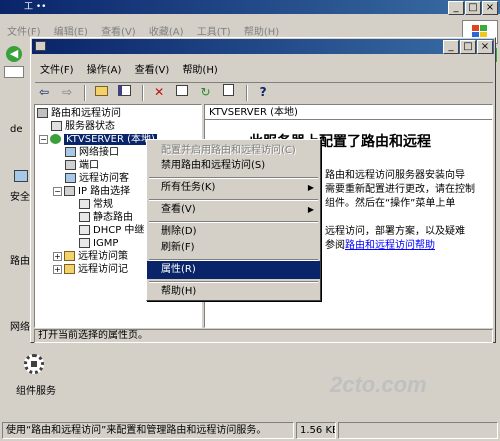 The width and height of the screenshot is (500, 441). What do you see at coordinates (103, 256) in the screenshot?
I see `tree-label: 远程访问策` at bounding box center [103, 256].